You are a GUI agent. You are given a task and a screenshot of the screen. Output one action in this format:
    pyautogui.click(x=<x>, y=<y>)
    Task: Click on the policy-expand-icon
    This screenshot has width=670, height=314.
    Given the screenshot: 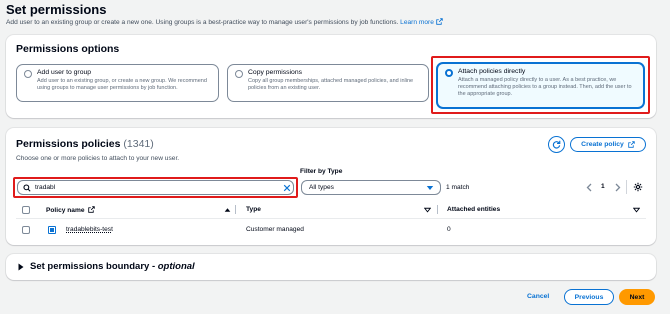 What is the action you would take?
    pyautogui.click(x=52, y=230)
    